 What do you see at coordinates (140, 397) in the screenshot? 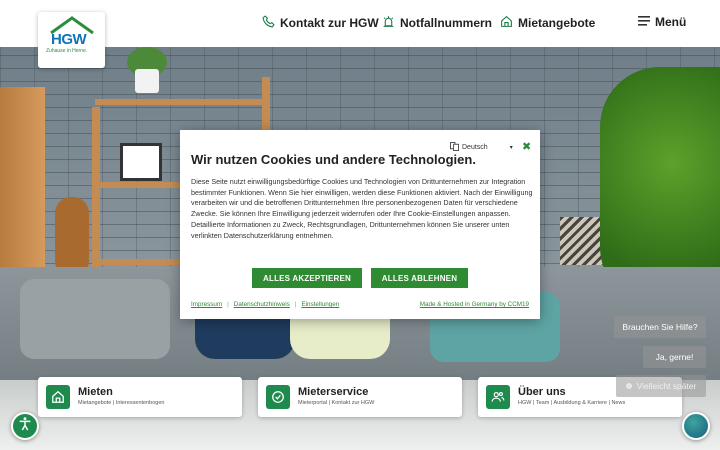
I see `card-mieten: Mieten Mietangebote | Interessentenbogen` at bounding box center [140, 397].